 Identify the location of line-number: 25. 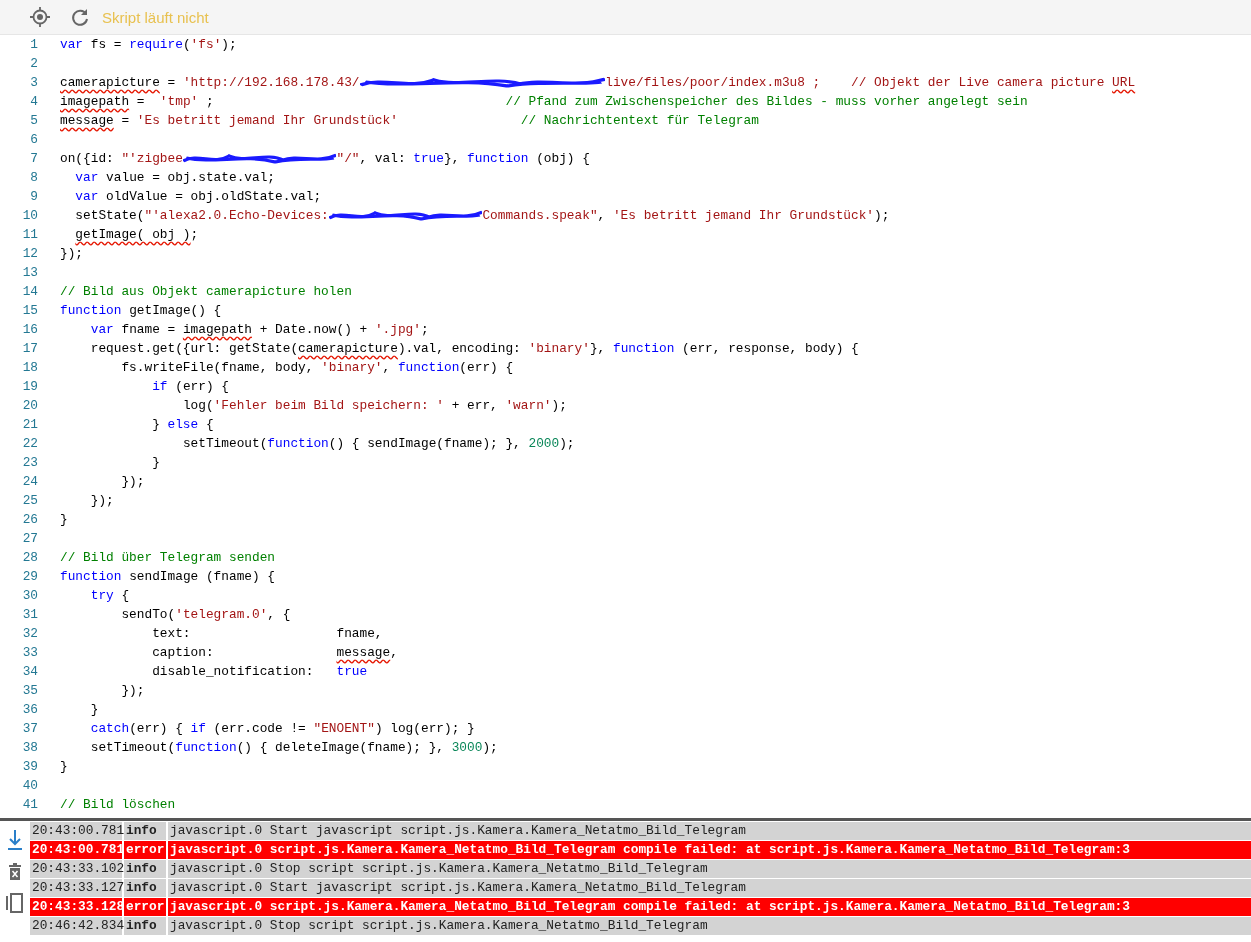
(29, 501).